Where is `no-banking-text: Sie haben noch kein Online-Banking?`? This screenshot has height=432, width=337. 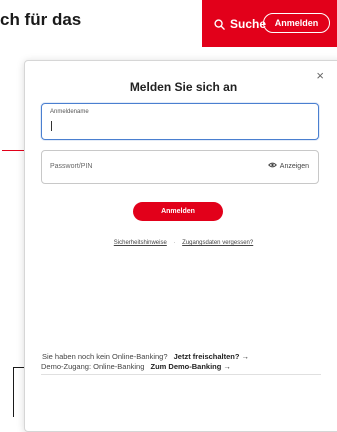
no-banking-text: Sie haben noch kein Online-Banking? is located at coordinates (105, 356).